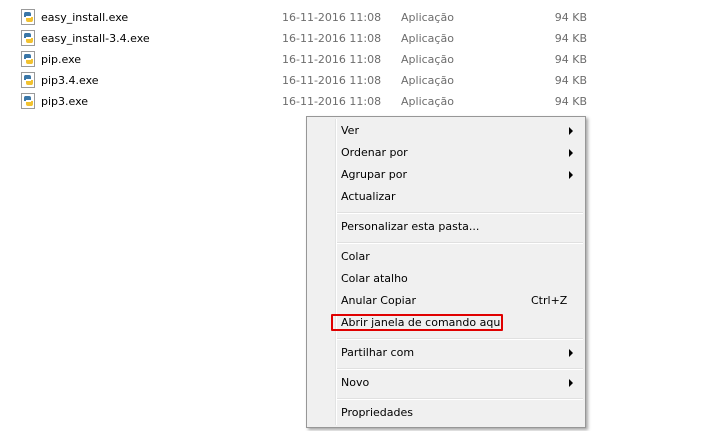  Describe the element at coordinates (378, 300) in the screenshot. I see `menu-item-label: Anular Copiar` at that location.